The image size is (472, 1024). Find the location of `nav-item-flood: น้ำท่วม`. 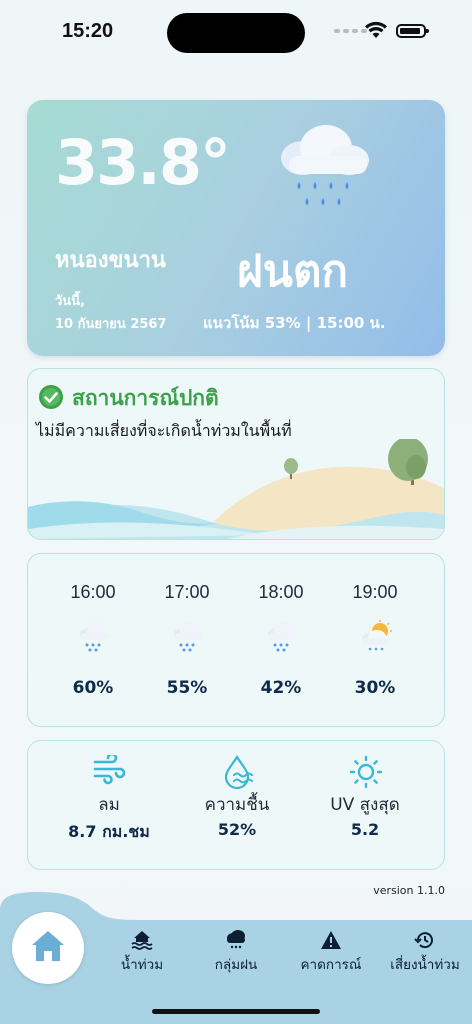

nav-item-flood: น้ำท่วม is located at coordinates (142, 952).